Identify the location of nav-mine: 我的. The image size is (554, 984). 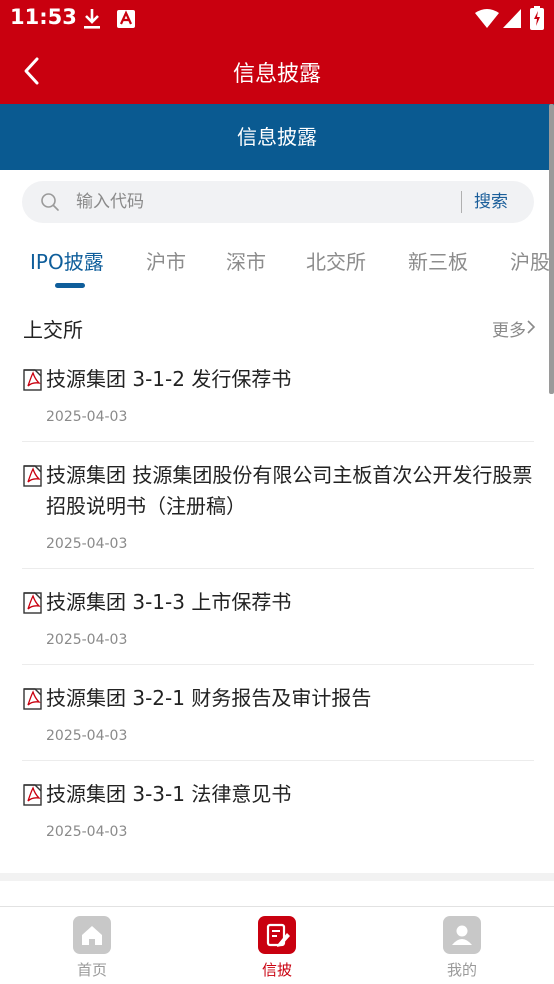
(462, 948).